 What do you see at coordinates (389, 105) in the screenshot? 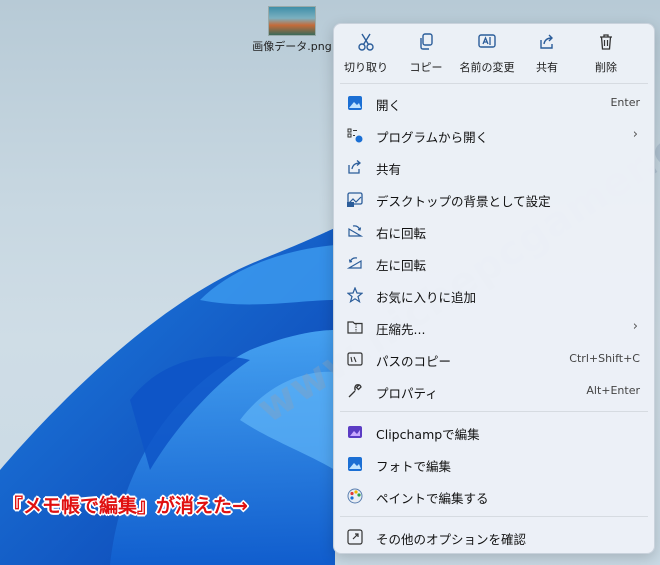
I see `open-label: 開く` at bounding box center [389, 105].